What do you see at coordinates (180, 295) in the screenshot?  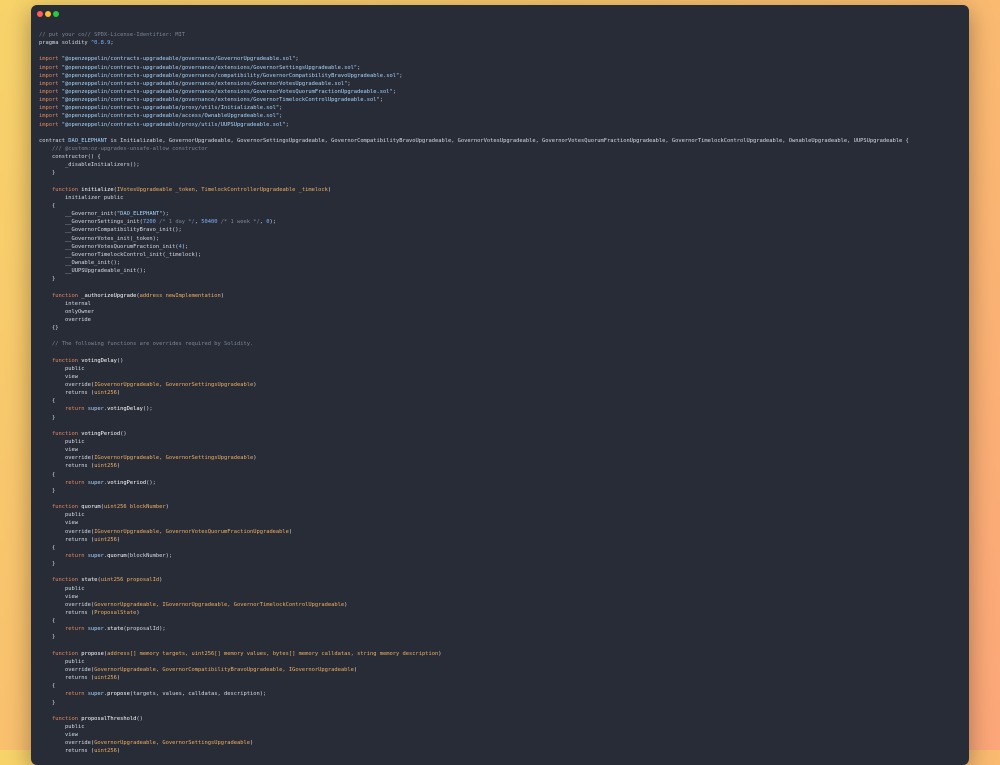 I see `code-token: address newImplementation` at bounding box center [180, 295].